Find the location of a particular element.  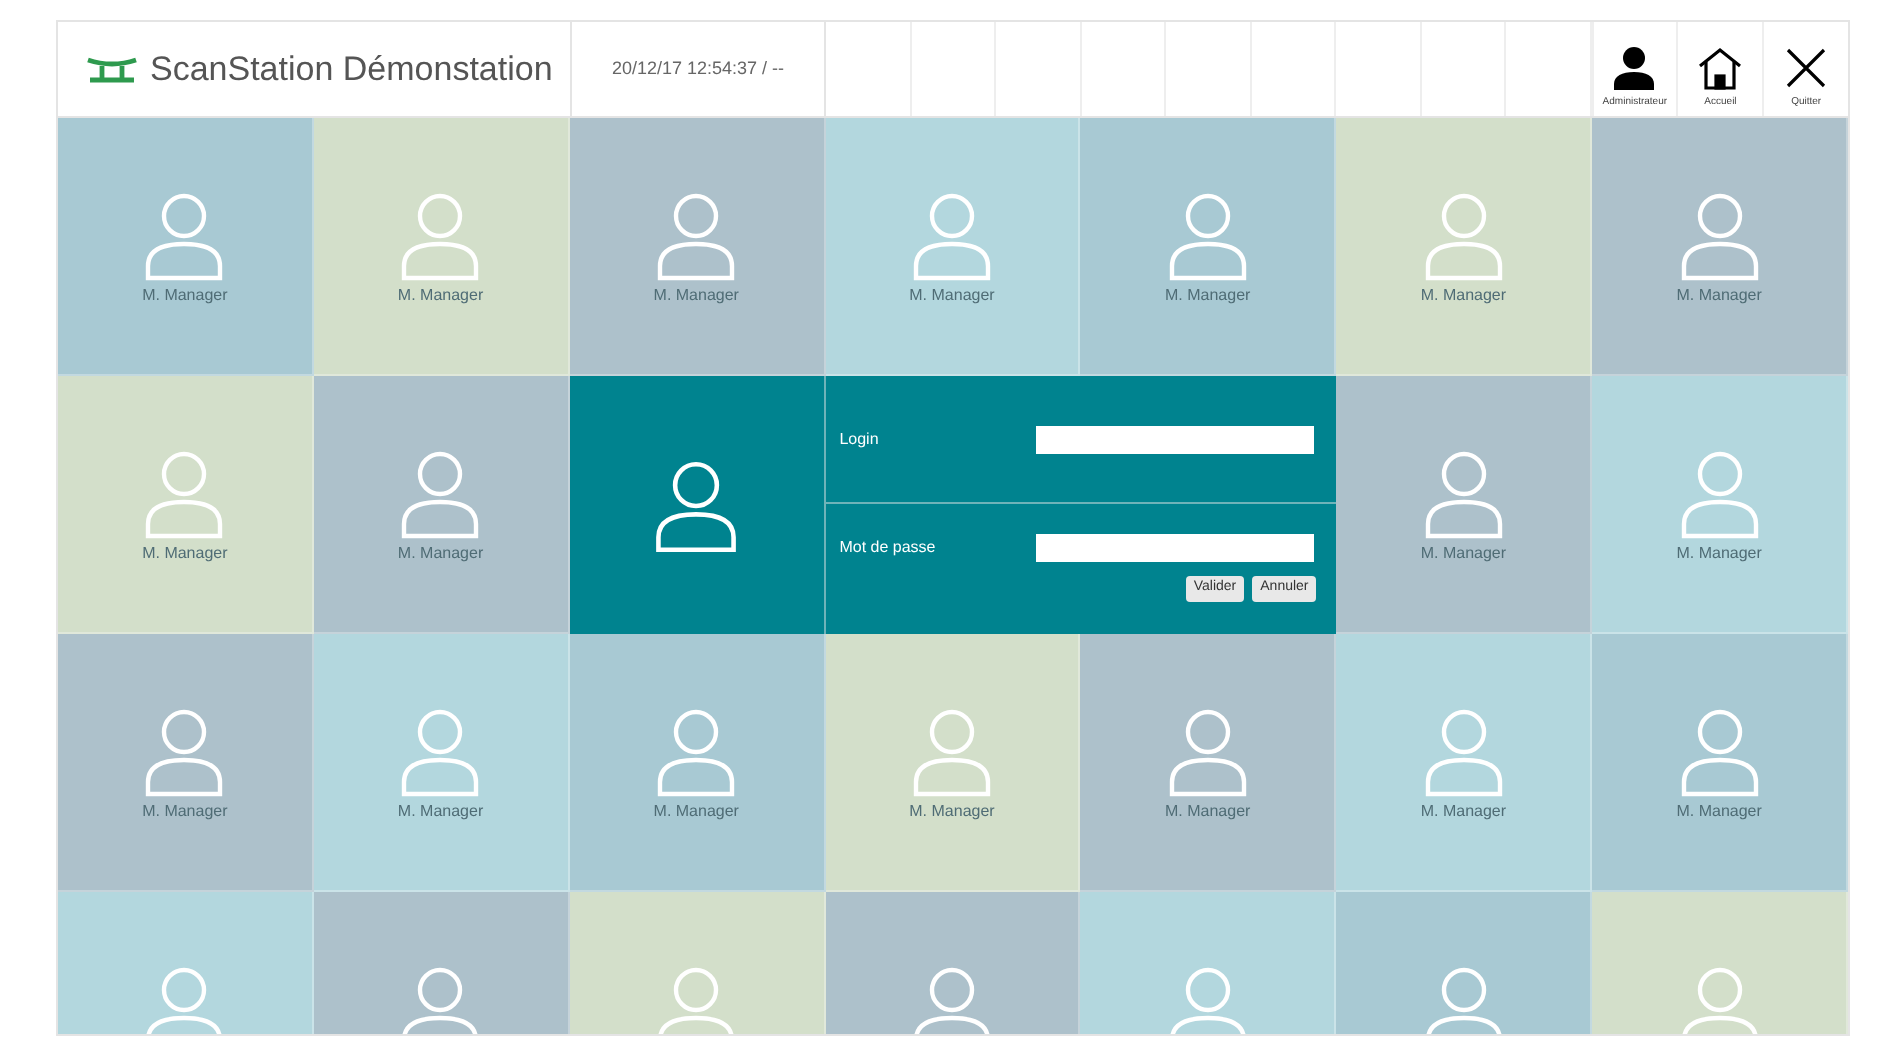

password-field is located at coordinates (1174, 548).